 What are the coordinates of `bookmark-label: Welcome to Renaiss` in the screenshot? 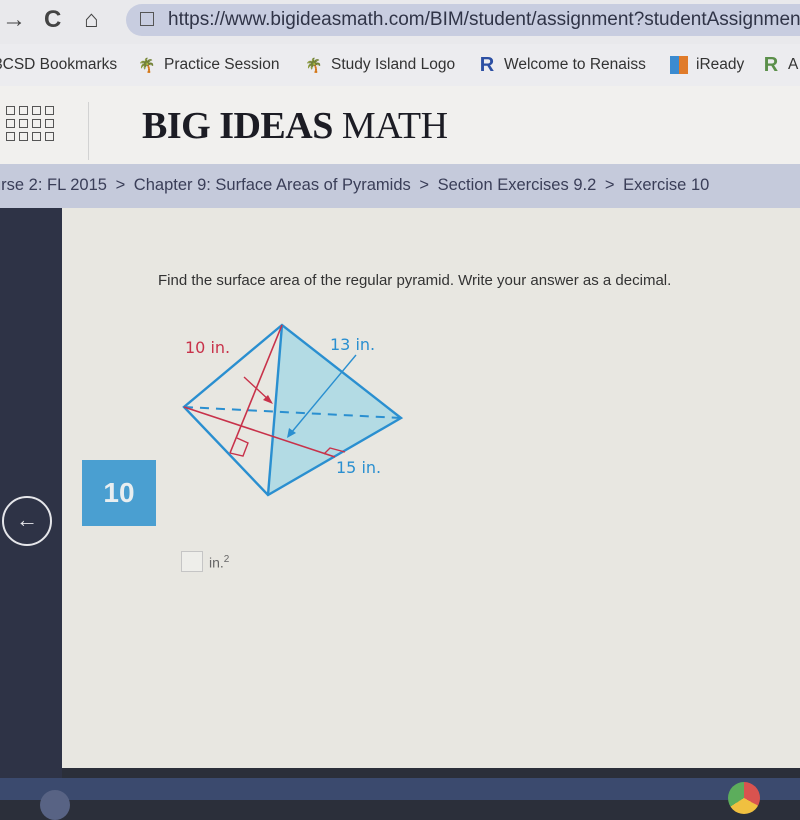 It's located at (575, 64).